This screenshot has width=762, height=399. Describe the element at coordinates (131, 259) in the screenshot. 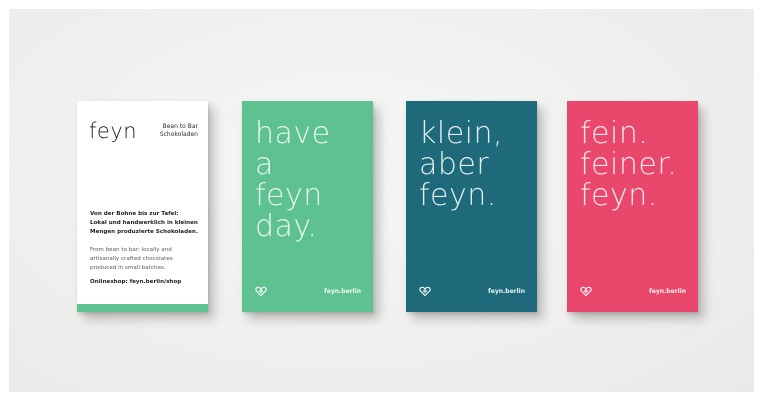

I see `description-line: artisanally crafted chocolates` at that location.